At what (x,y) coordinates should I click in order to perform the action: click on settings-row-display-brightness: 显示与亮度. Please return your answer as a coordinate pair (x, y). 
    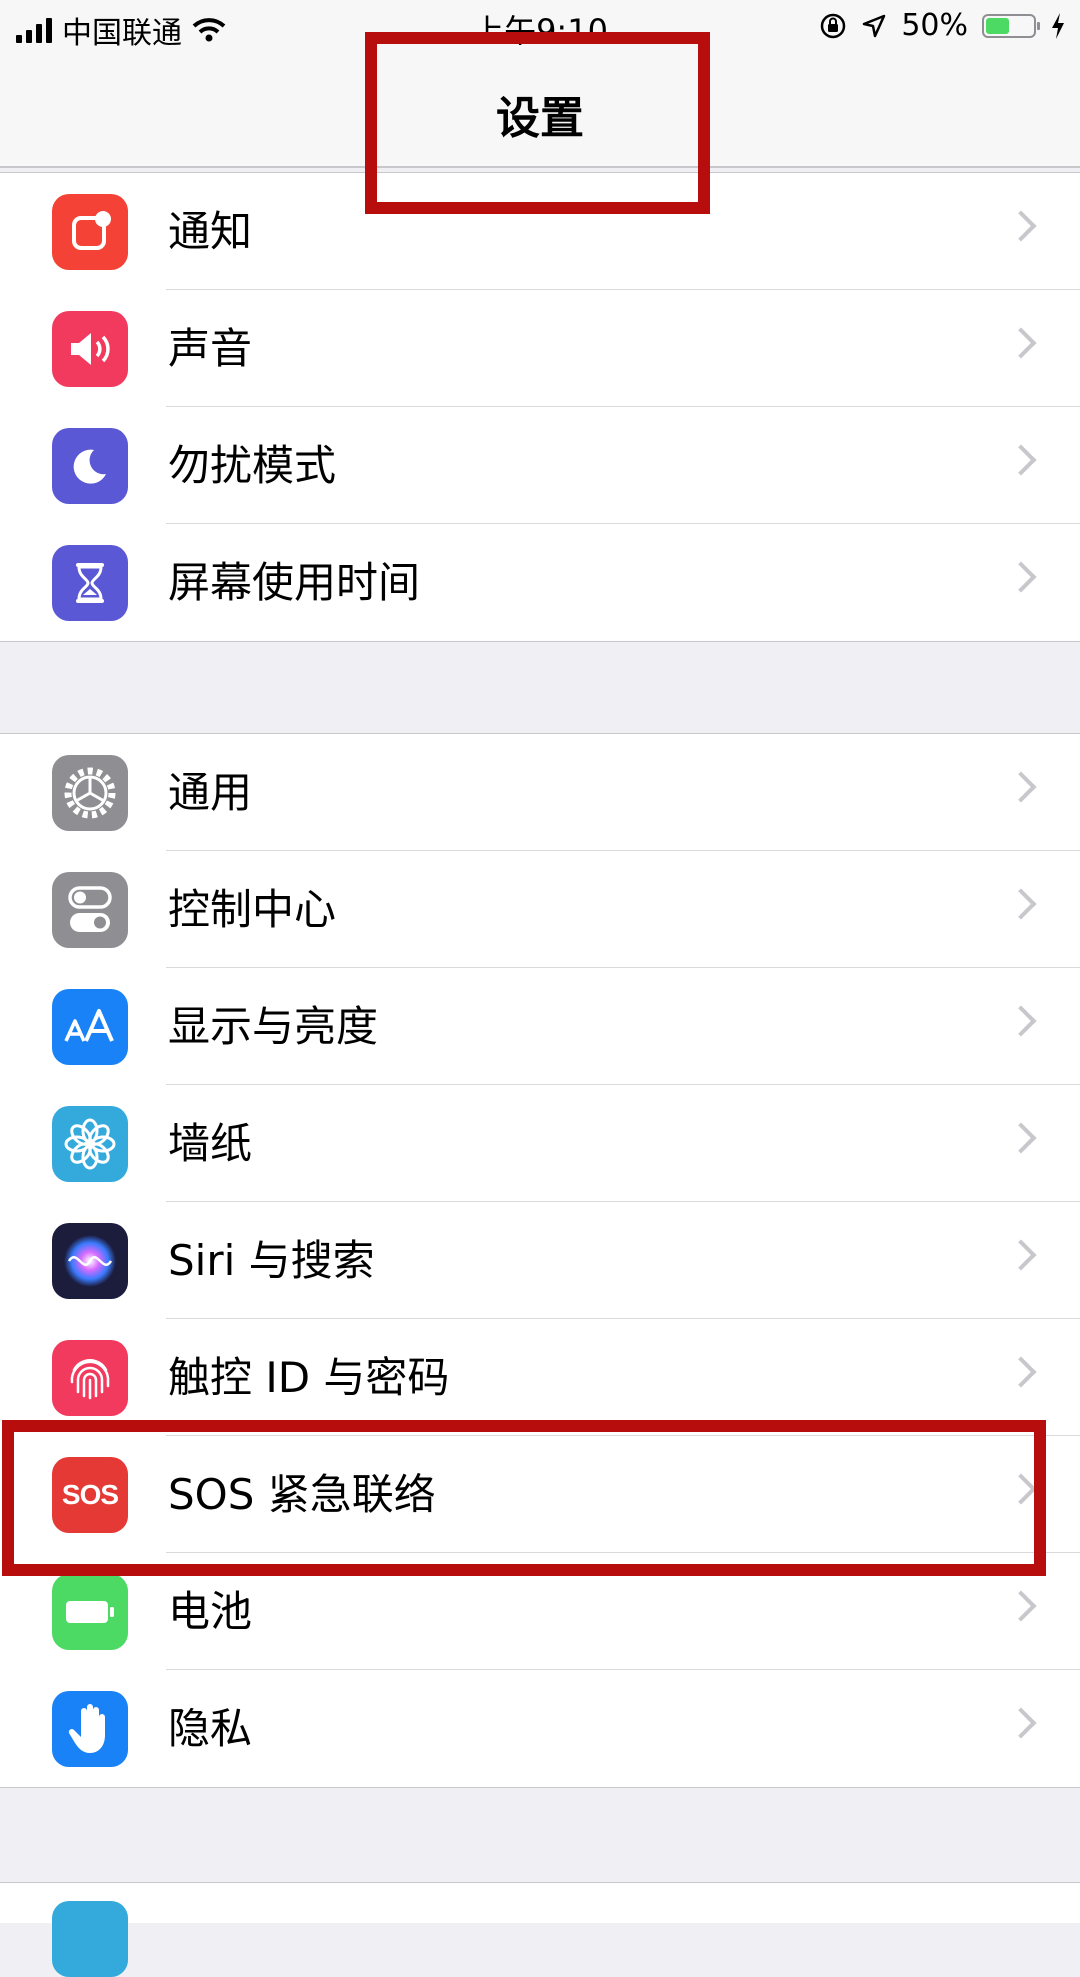
    Looking at the image, I should click on (540, 1026).